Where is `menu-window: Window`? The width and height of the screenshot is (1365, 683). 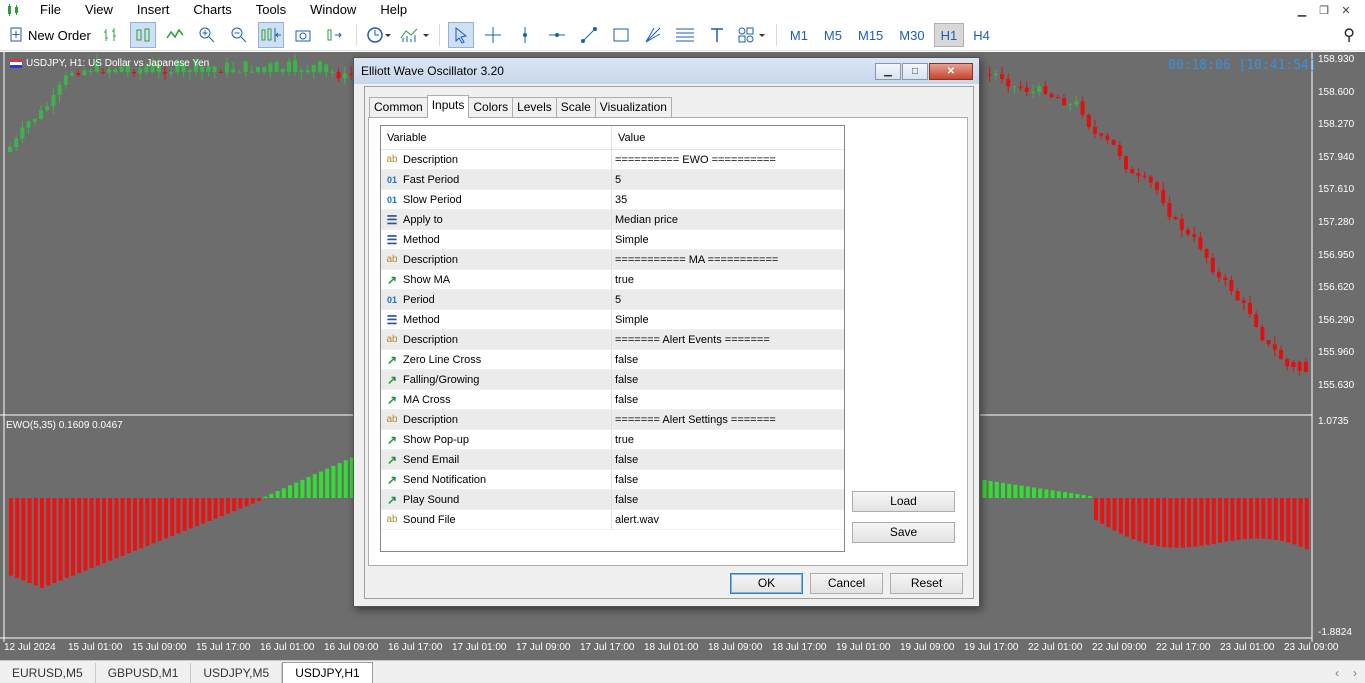
menu-window: Window is located at coordinates (333, 10).